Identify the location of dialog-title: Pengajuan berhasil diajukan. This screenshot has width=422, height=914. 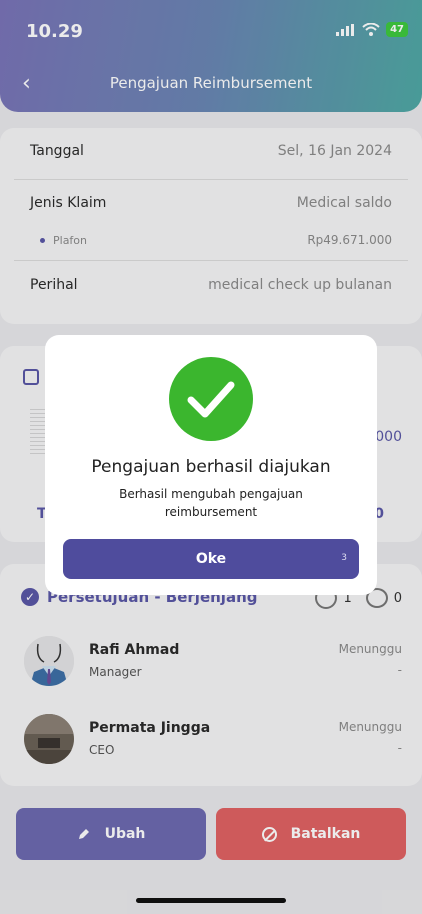
(211, 467).